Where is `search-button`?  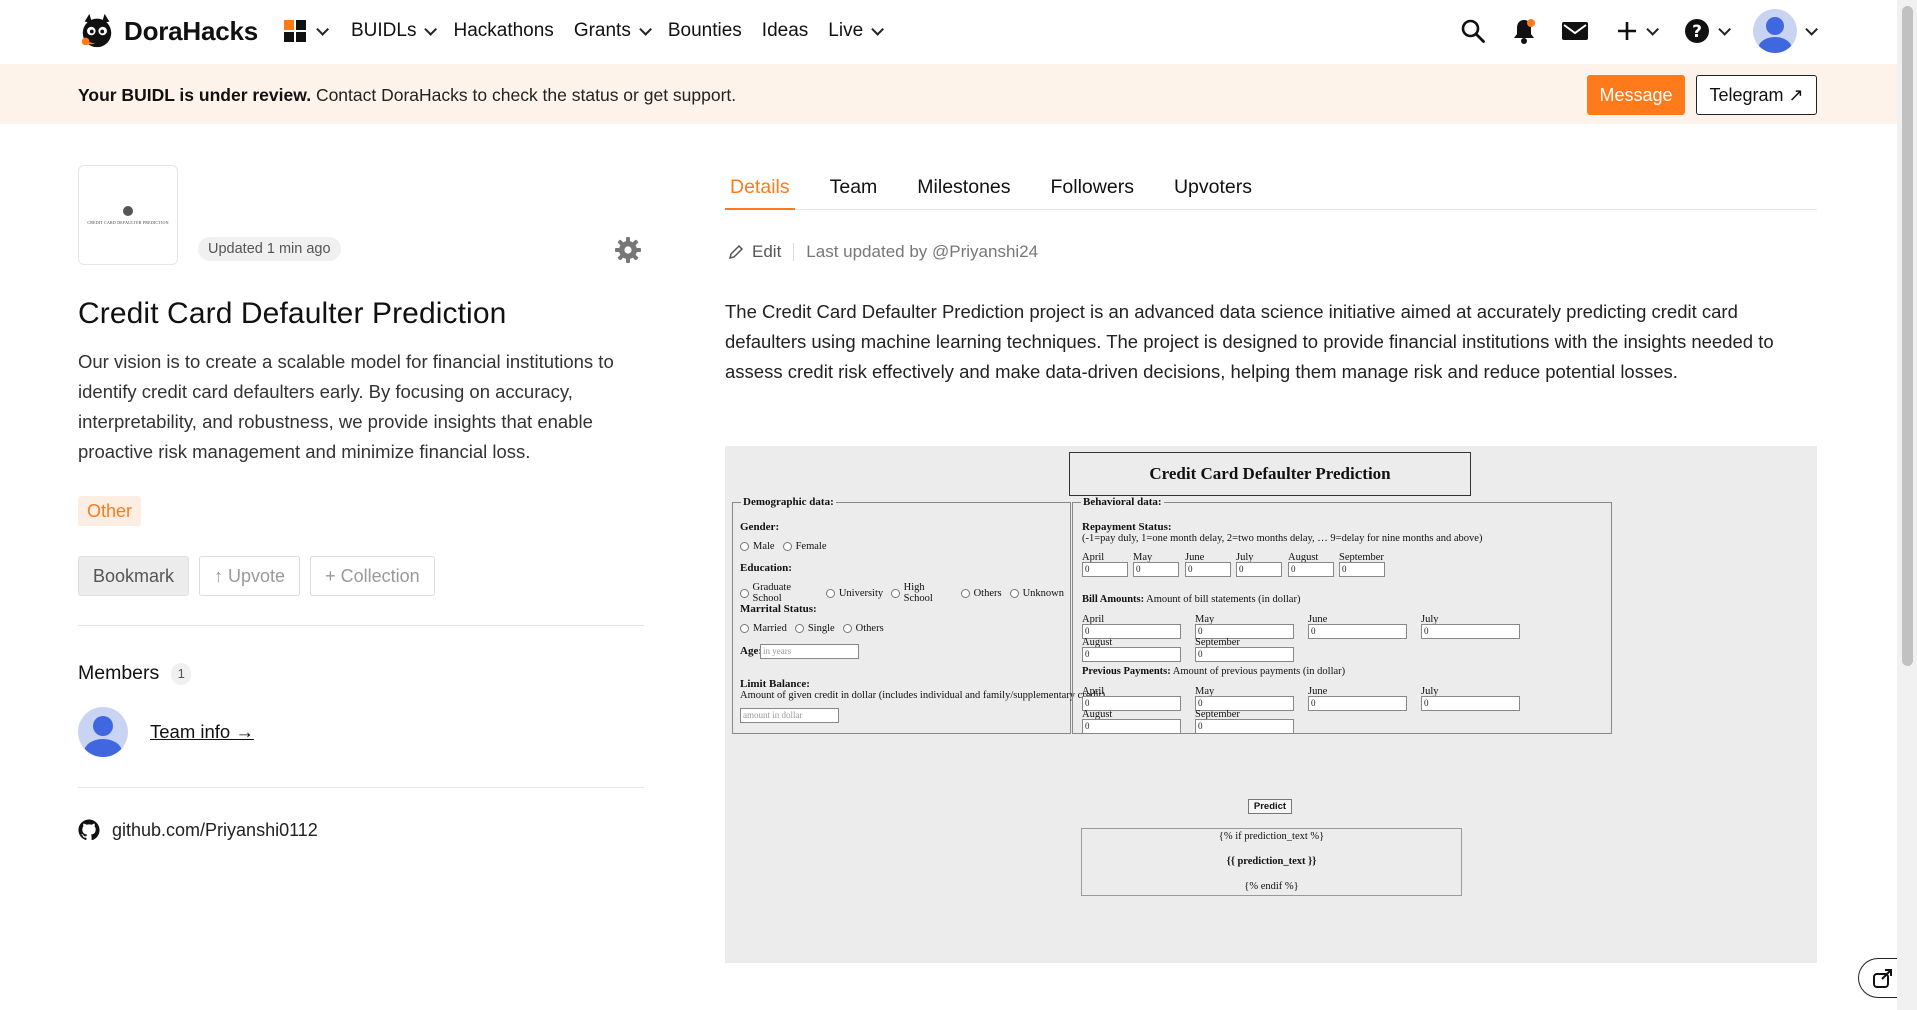
search-button is located at coordinates (1473, 31).